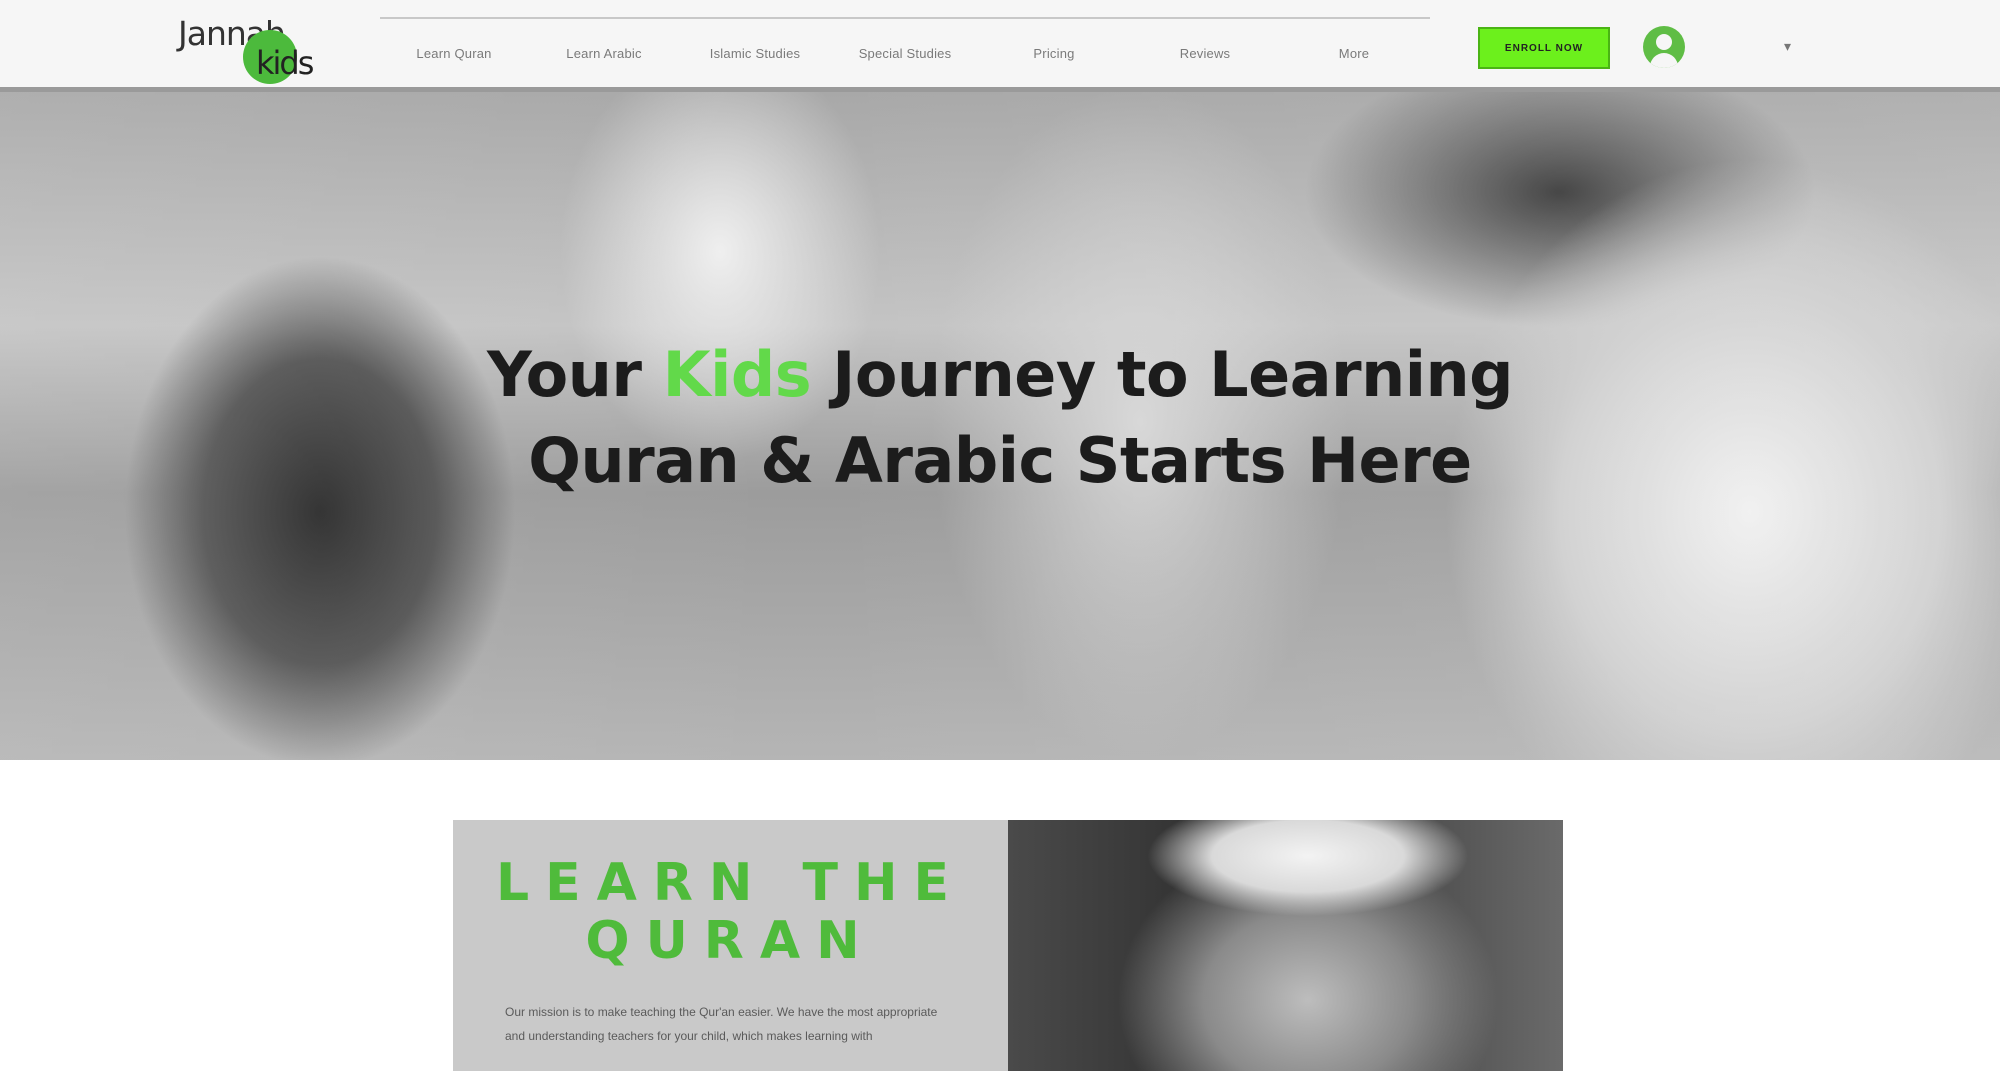 The image size is (2000, 1071). What do you see at coordinates (1000, 460) in the screenshot?
I see `hero-title-line2: Quran & Arabic Starts Here` at bounding box center [1000, 460].